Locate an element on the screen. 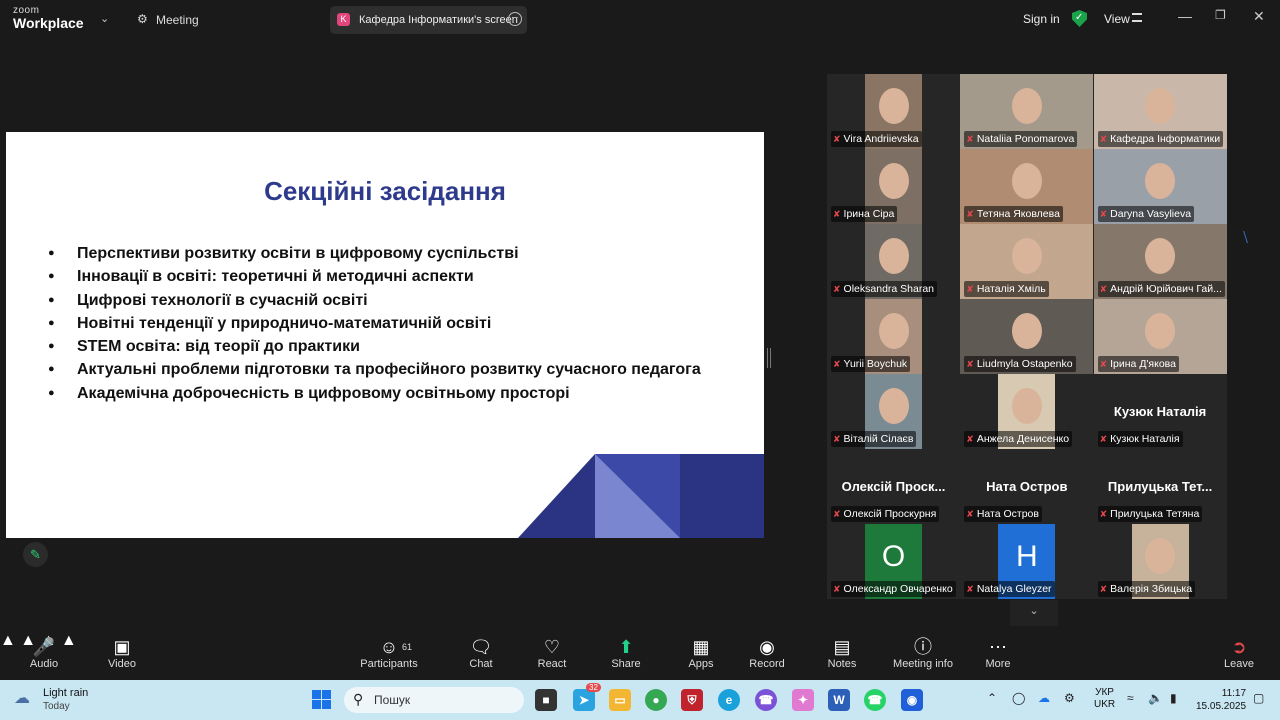 The height and width of the screenshot is (720, 1280). participant-tile: ✘ Liudmyla Ostapenko is located at coordinates (1027, 336).